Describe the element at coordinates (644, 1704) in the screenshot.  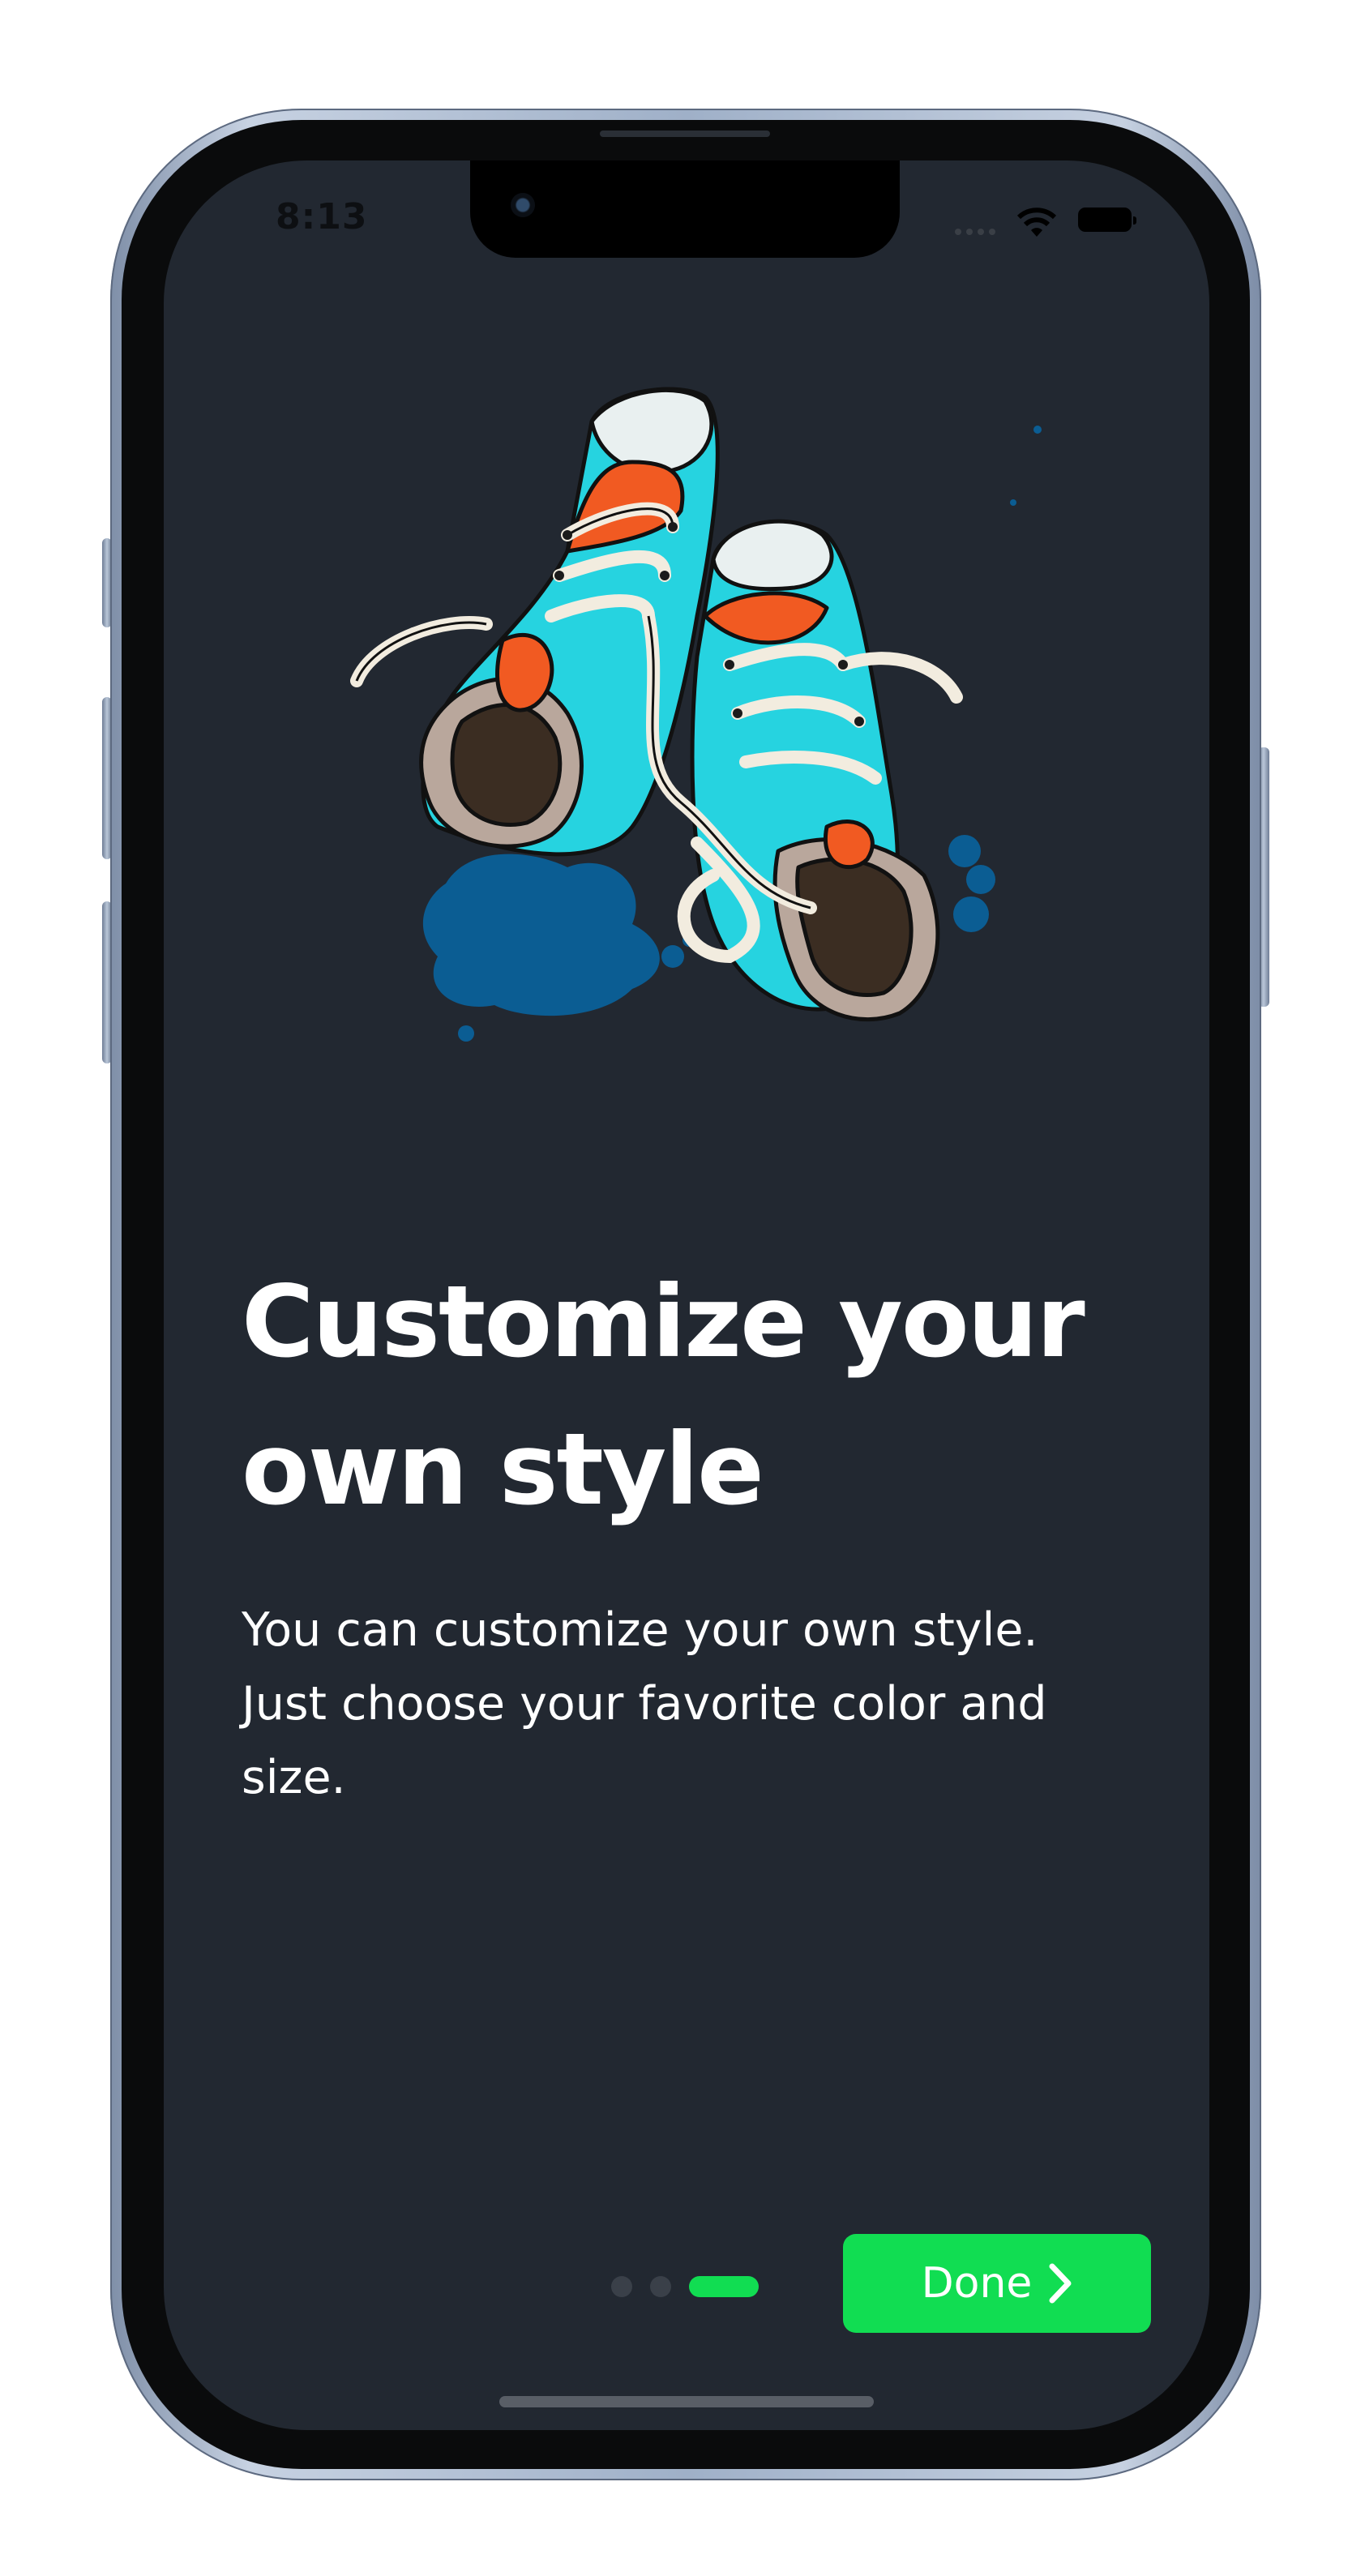
I see `description-line-2: Just choose your favorite color and` at that location.